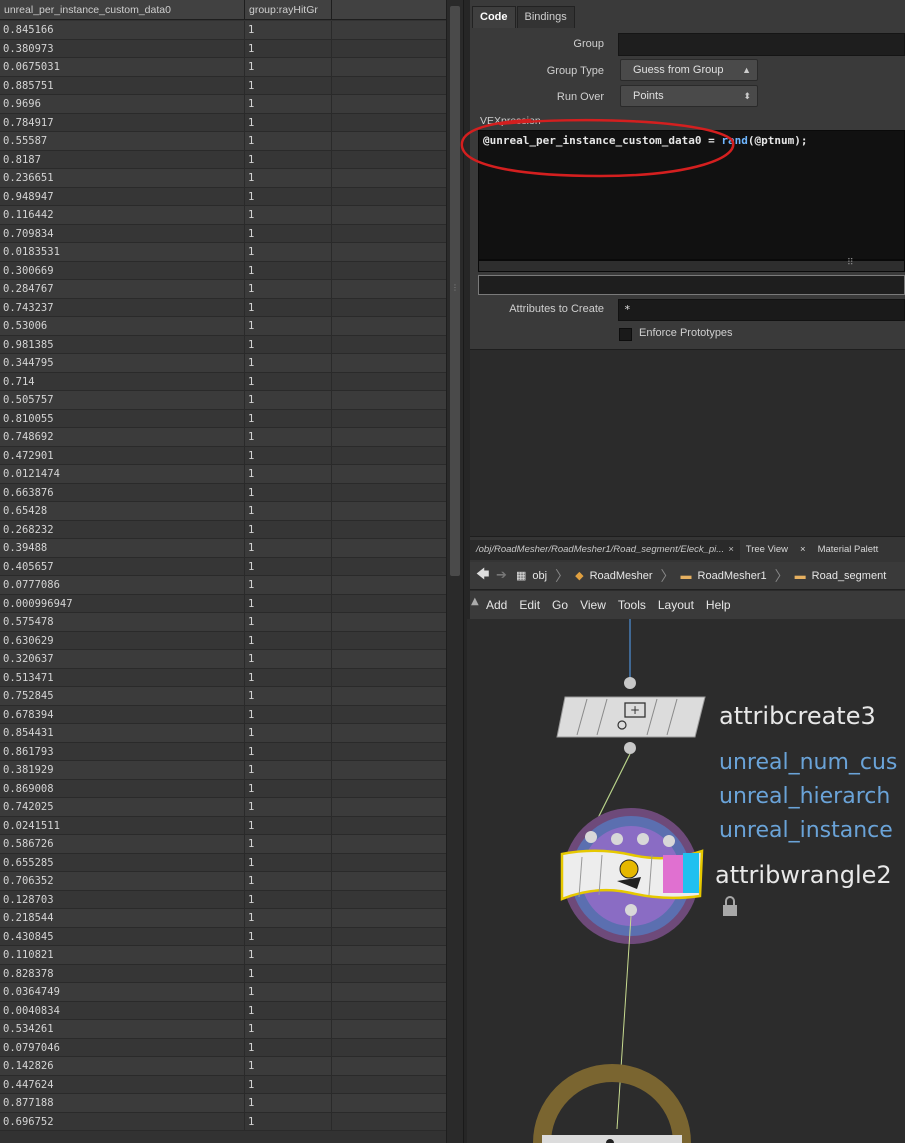  I want to click on menu-view: View, so click(593, 605).